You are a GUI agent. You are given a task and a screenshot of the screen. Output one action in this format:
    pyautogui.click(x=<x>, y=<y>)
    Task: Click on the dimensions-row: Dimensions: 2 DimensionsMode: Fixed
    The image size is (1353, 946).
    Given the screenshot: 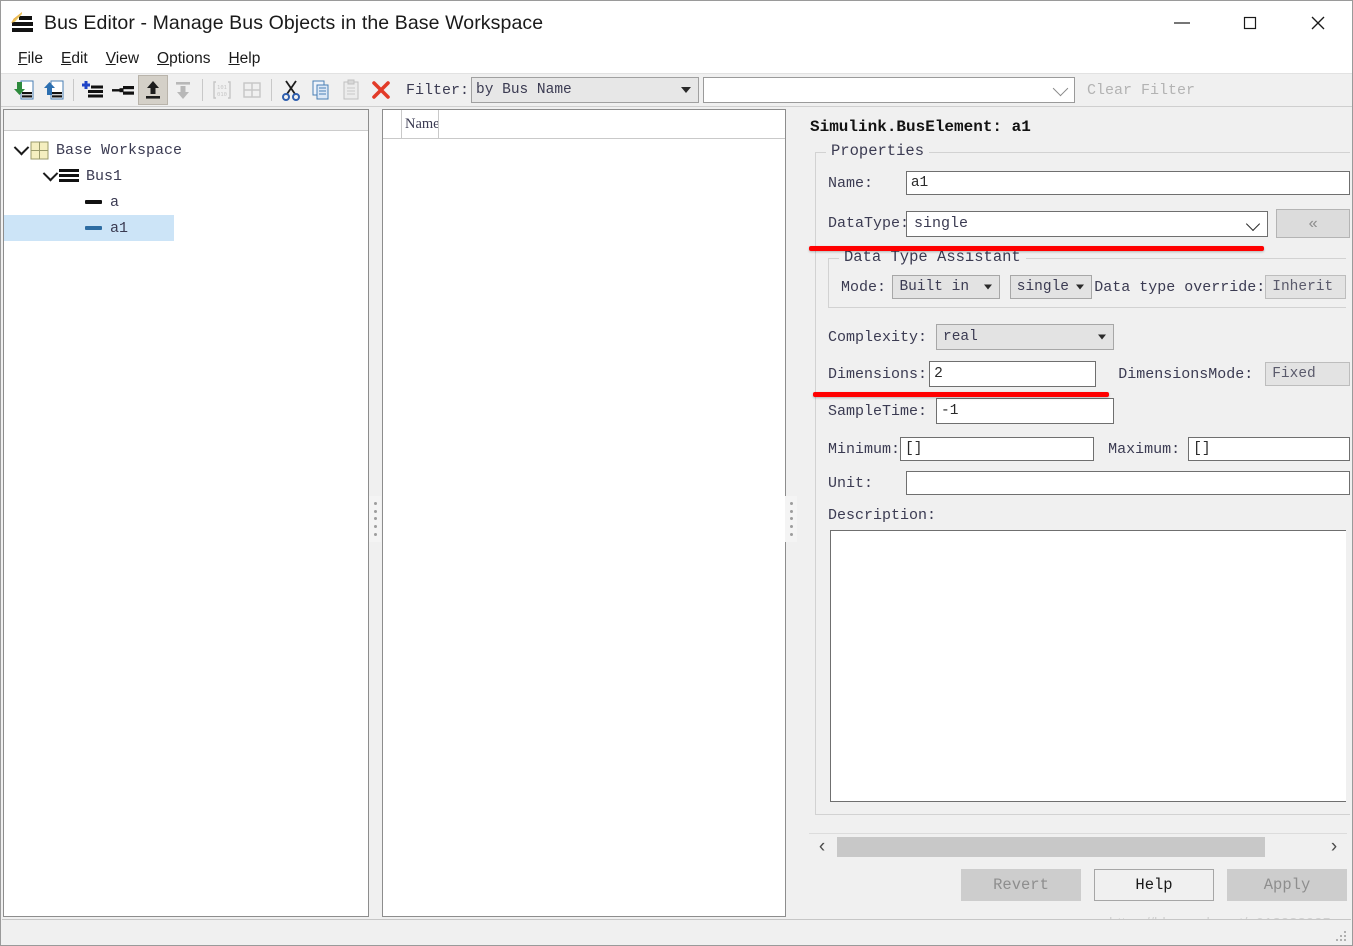 What is the action you would take?
    pyautogui.click(x=1089, y=374)
    